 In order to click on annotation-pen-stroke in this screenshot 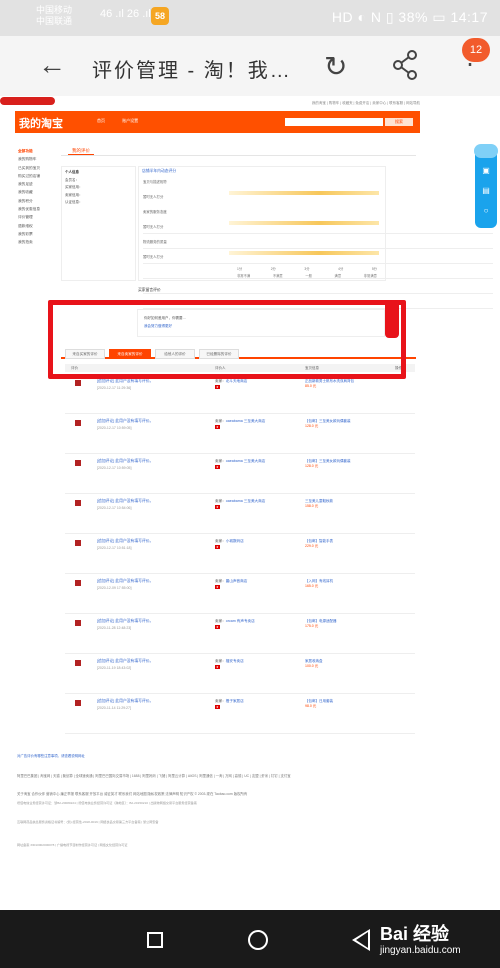, I will do `click(392, 319)`.